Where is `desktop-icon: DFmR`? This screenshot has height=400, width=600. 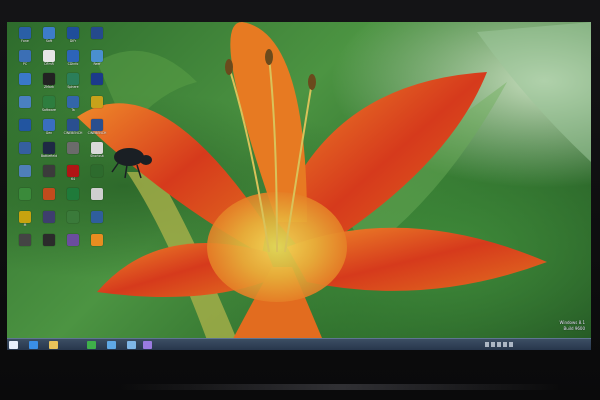 desktop-icon: DFmR is located at coordinates (49, 60).